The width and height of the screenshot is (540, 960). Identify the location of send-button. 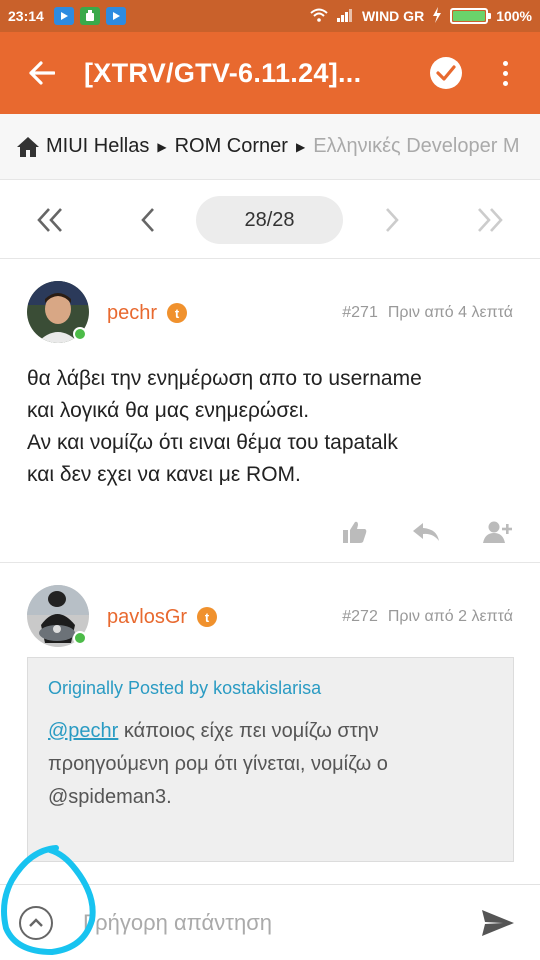
(498, 923).